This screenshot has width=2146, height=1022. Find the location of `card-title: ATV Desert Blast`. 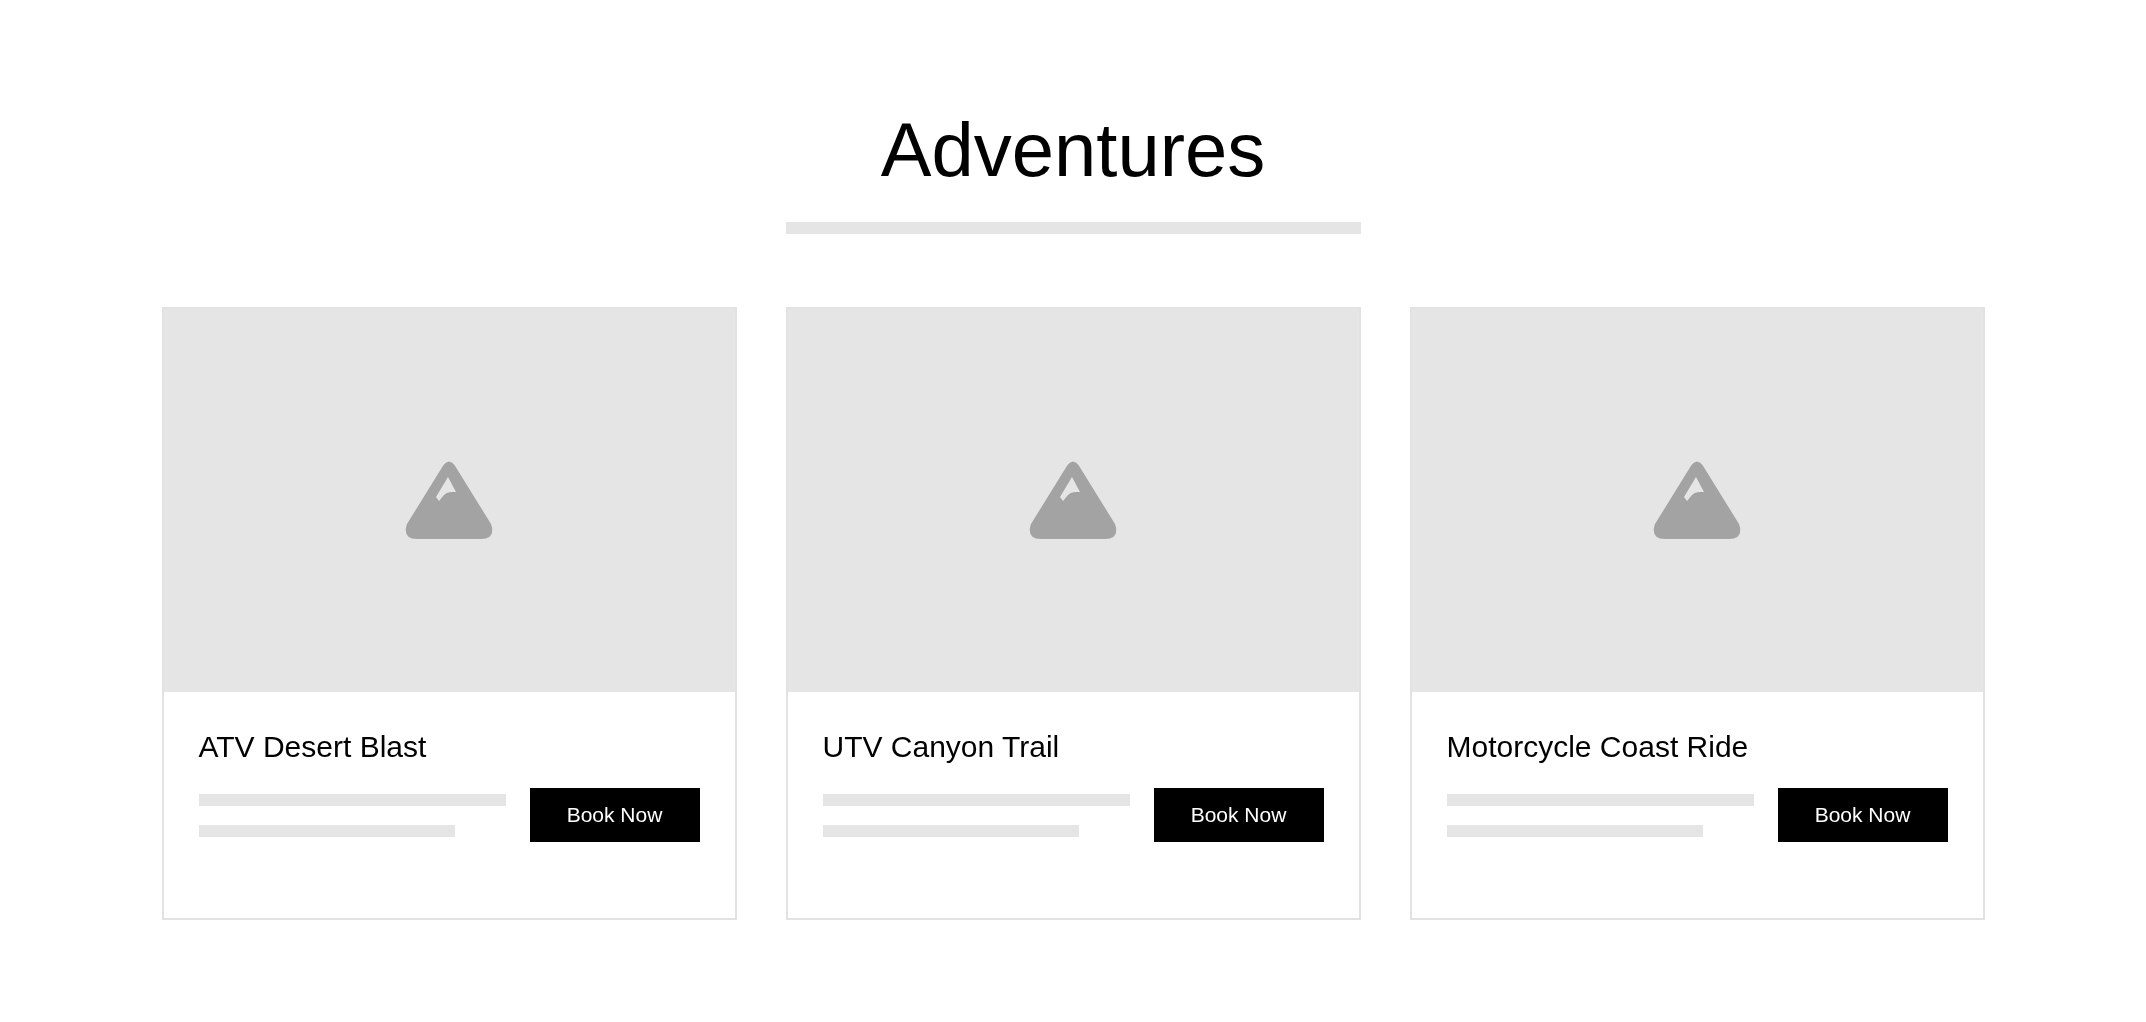

card-title: ATV Desert Blast is located at coordinates (313, 746).